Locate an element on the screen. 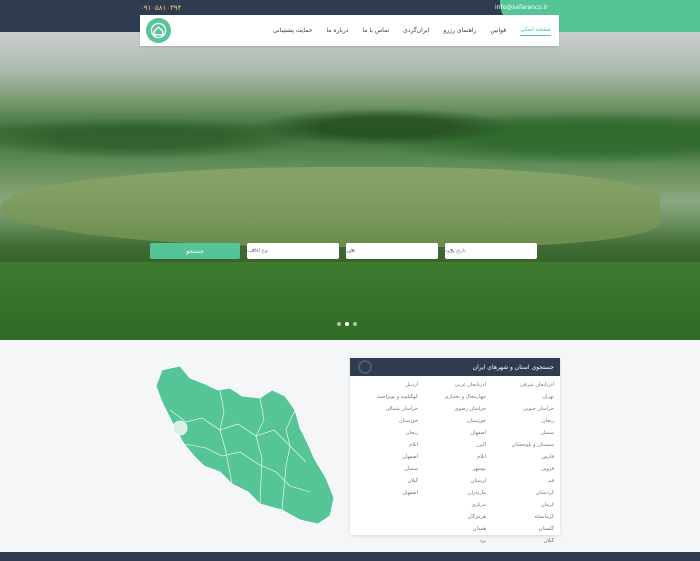  city-link: همدان is located at coordinates (455, 529).